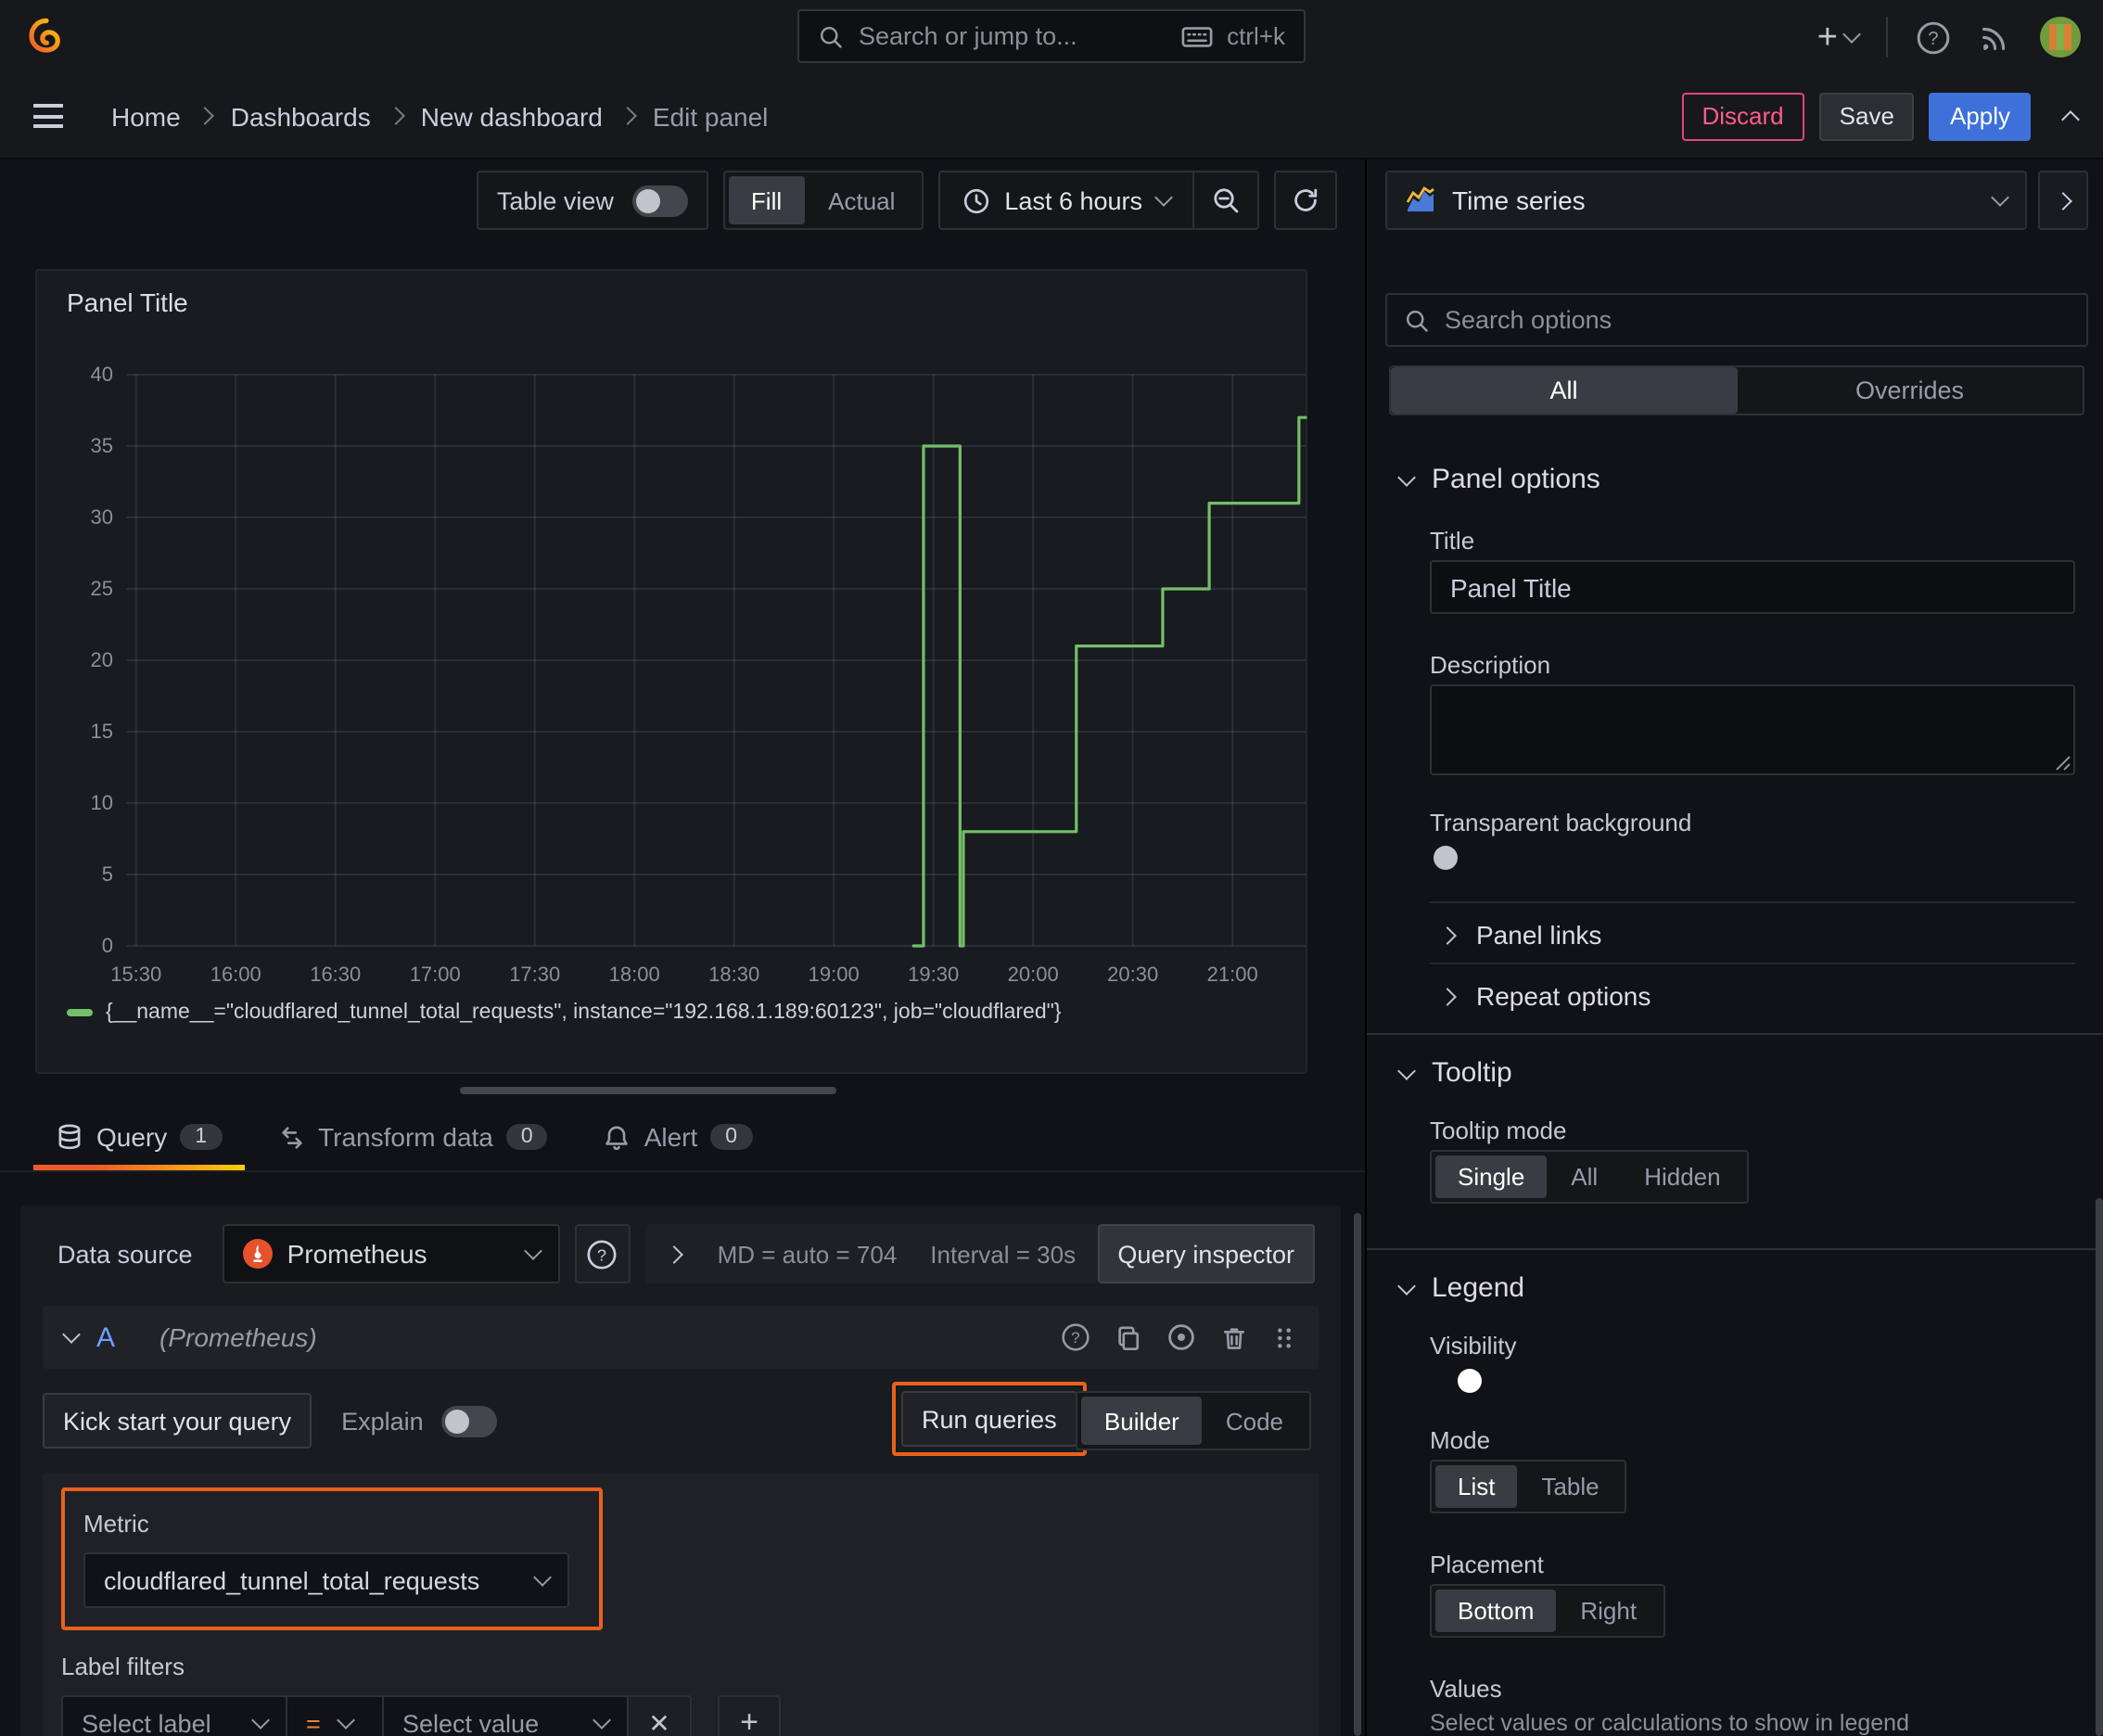 The width and height of the screenshot is (2103, 1736). I want to click on query-inspector-button: Query inspector, so click(1206, 1253).